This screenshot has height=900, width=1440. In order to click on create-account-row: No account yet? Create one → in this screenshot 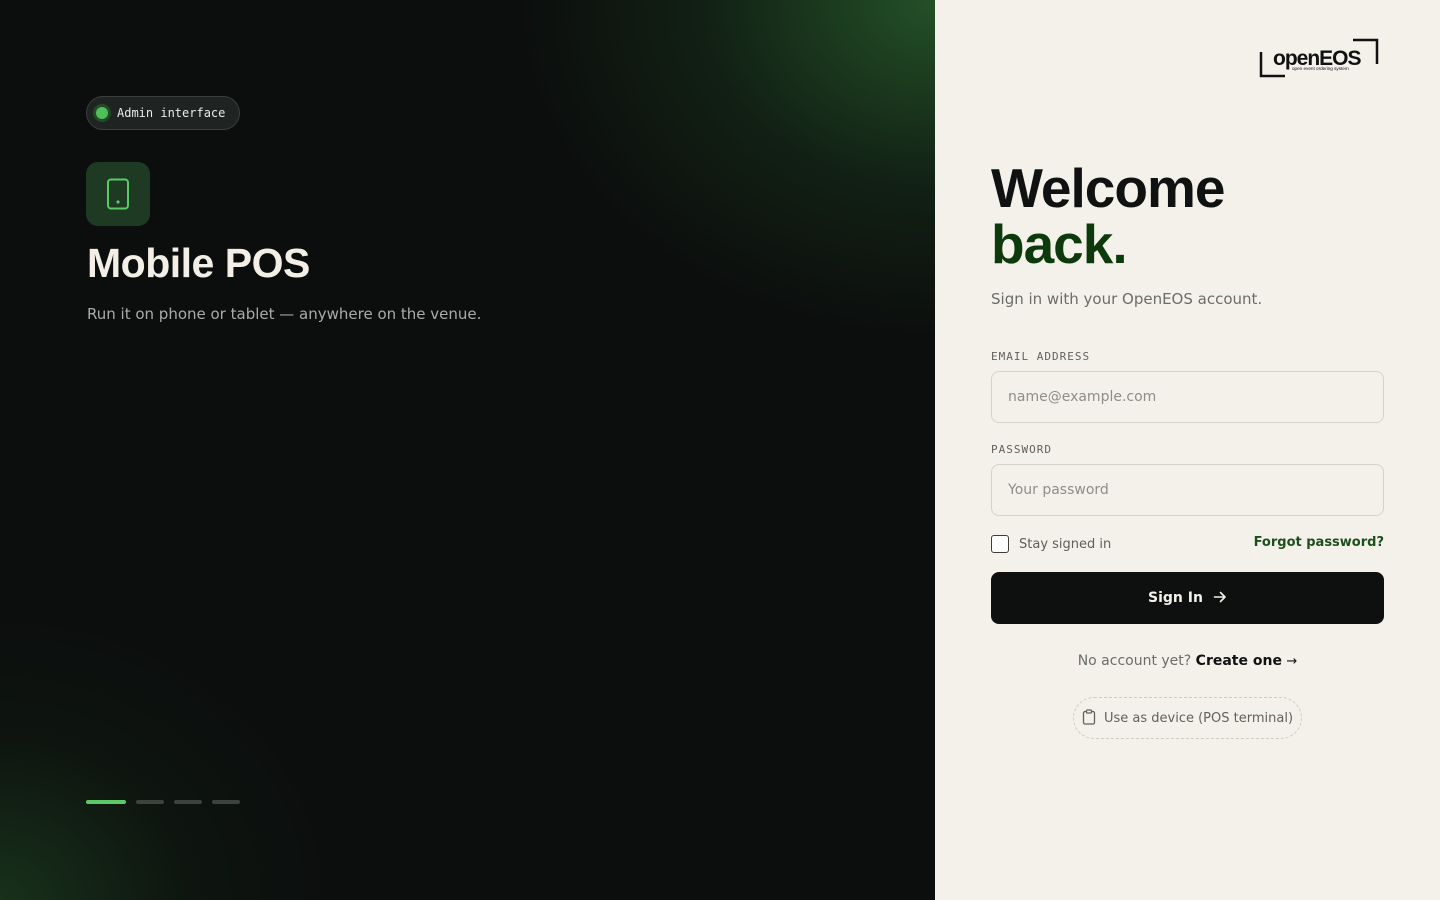, I will do `click(1187, 661)`.